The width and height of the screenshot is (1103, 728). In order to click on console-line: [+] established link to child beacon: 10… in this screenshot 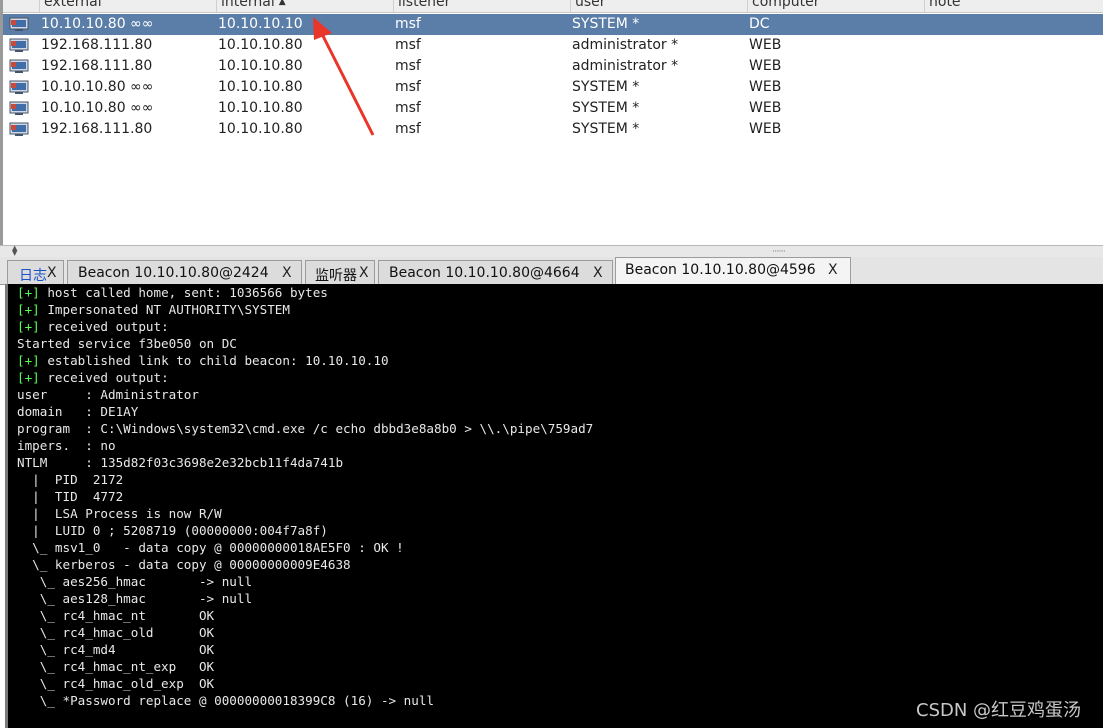, I will do `click(203, 360)`.